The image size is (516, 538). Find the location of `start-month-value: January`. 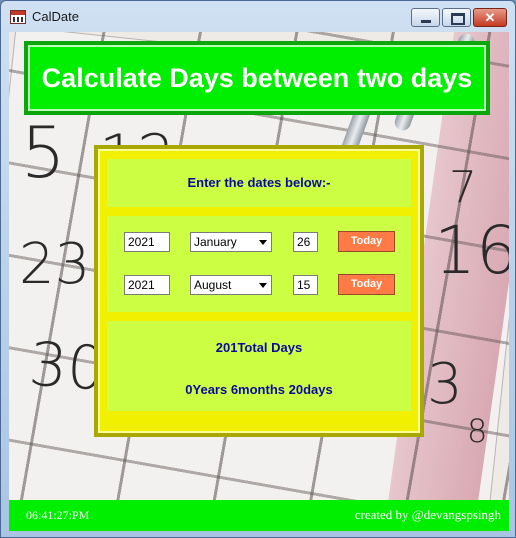

start-month-value: January is located at coordinates (215, 242).